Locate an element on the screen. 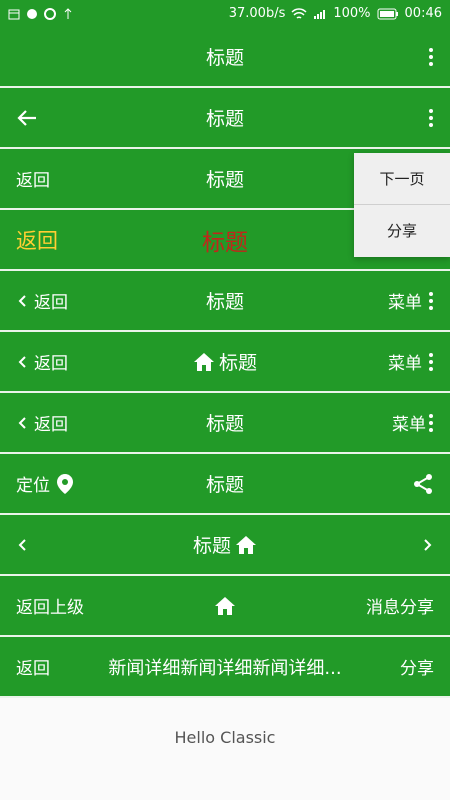 This screenshot has height=800, width=450. battery-percent: 100% is located at coordinates (352, 13).